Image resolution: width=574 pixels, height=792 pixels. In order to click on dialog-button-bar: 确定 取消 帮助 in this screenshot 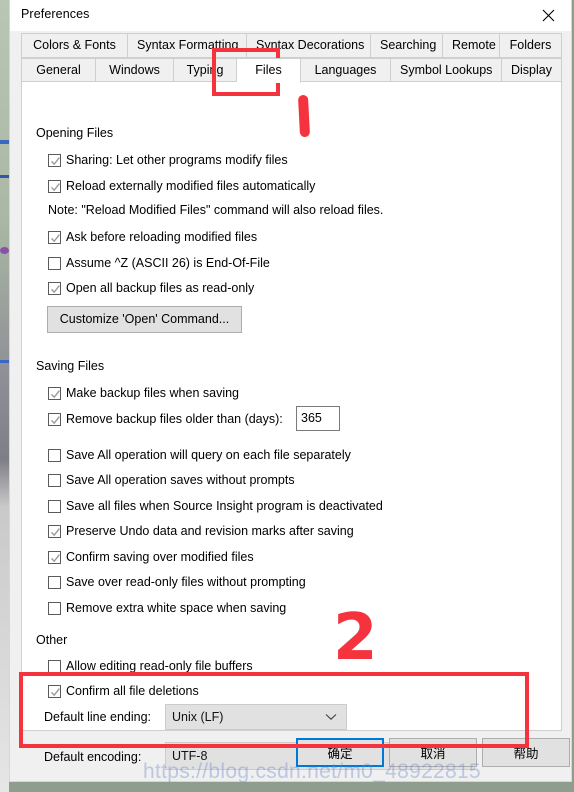, I will do `click(291, 758)`.